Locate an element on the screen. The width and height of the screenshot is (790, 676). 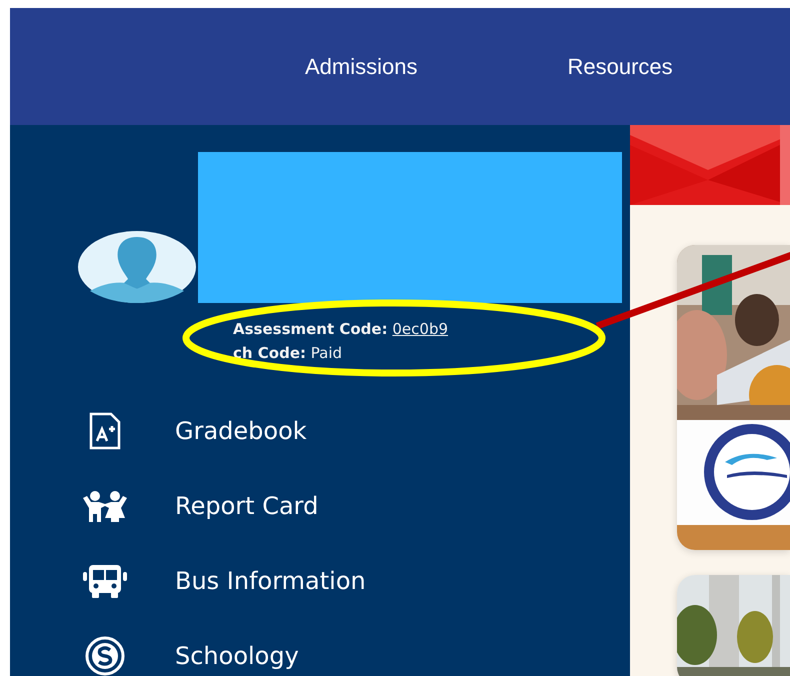
avatar-icon is located at coordinates (137, 267).